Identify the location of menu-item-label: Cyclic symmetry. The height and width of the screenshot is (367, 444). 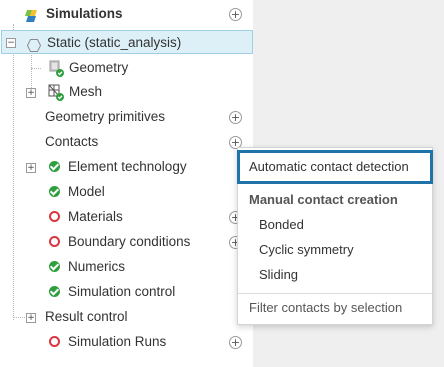
(306, 249).